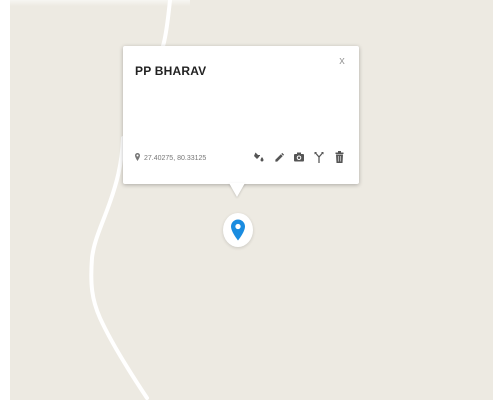  Describe the element at coordinates (175, 158) in the screenshot. I see `coordinates-text: 27.40275, 80.33125` at that location.